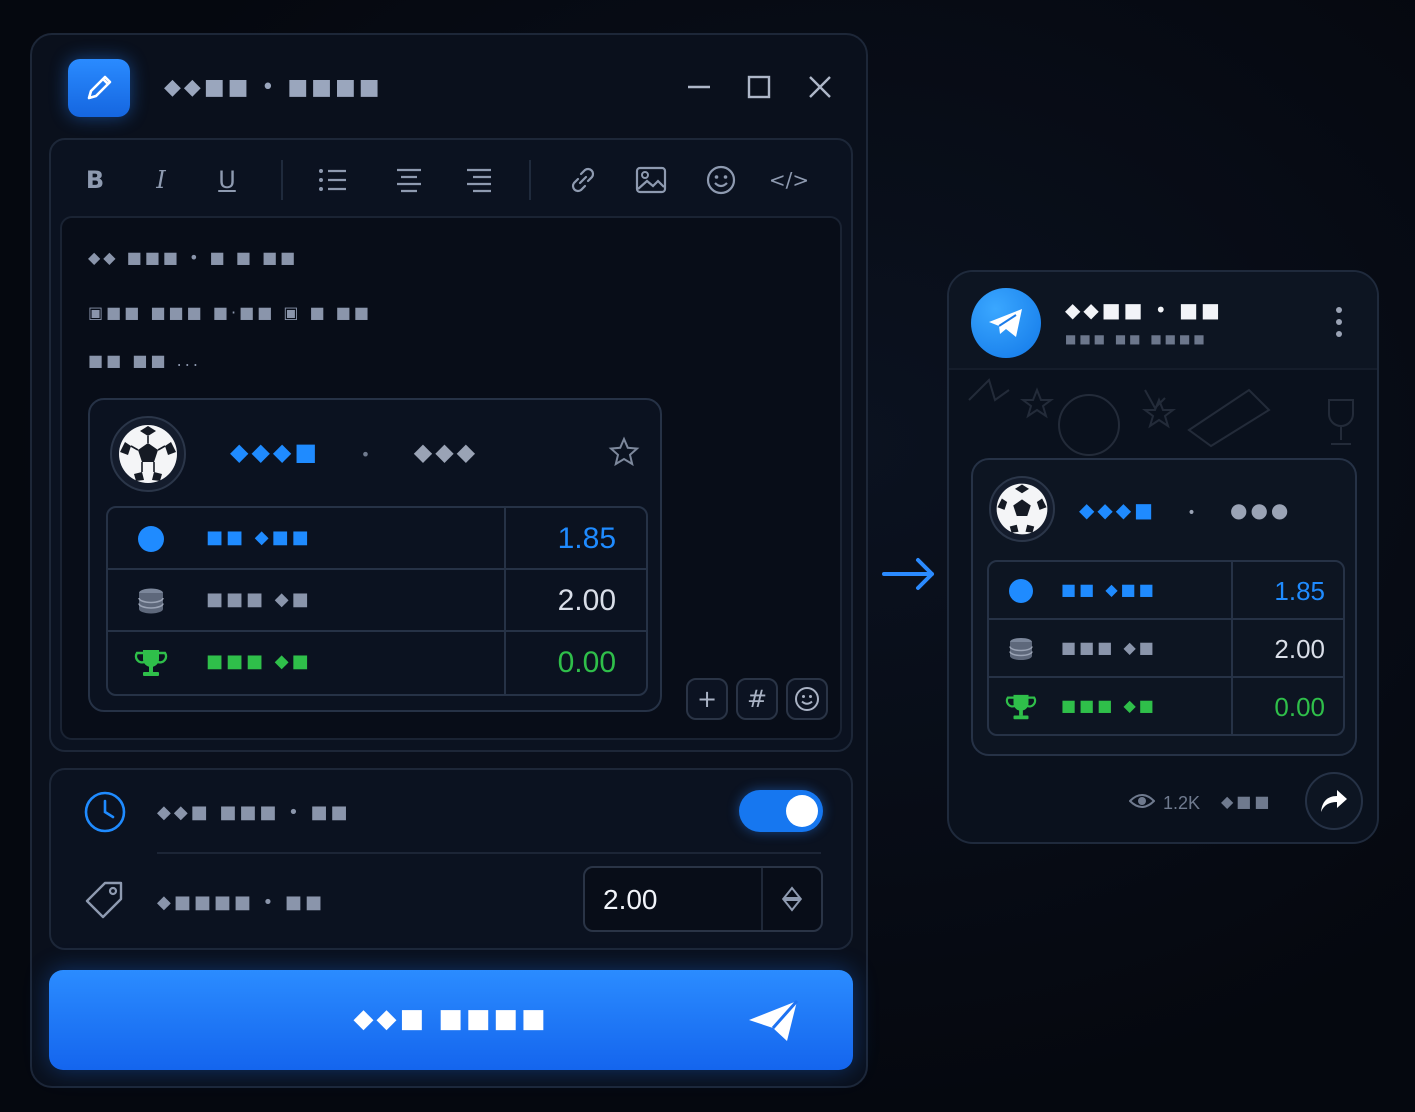 Image resolution: width=1415 pixels, height=1112 pixels. What do you see at coordinates (451, 859) in the screenshot?
I see `post-settings: ◆◆■ ■■■ • ■■ ◆■■■■ • ■■` at bounding box center [451, 859].